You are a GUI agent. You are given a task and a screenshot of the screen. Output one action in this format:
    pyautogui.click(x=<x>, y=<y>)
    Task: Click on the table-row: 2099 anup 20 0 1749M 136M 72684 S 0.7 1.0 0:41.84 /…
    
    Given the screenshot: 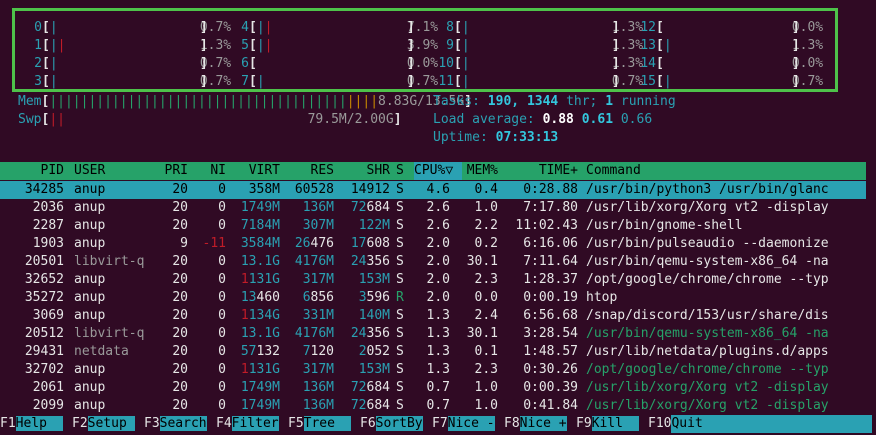 What is the action you would take?
    pyautogui.click(x=433, y=406)
    